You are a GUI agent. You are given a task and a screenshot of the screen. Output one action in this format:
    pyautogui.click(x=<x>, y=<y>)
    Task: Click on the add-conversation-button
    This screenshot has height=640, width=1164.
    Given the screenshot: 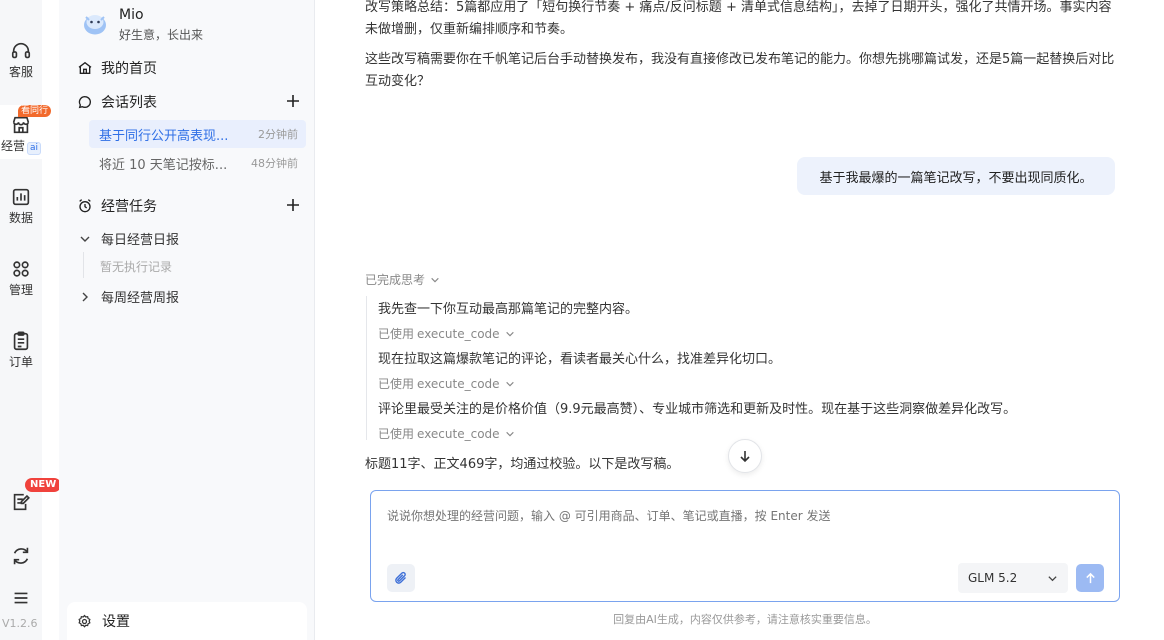 What is the action you would take?
    pyautogui.click(x=293, y=101)
    